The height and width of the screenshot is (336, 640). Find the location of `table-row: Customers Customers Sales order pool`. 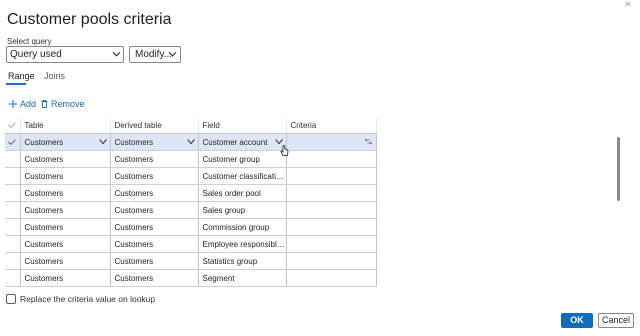

table-row: Customers Customers Sales order pool is located at coordinates (191, 193).